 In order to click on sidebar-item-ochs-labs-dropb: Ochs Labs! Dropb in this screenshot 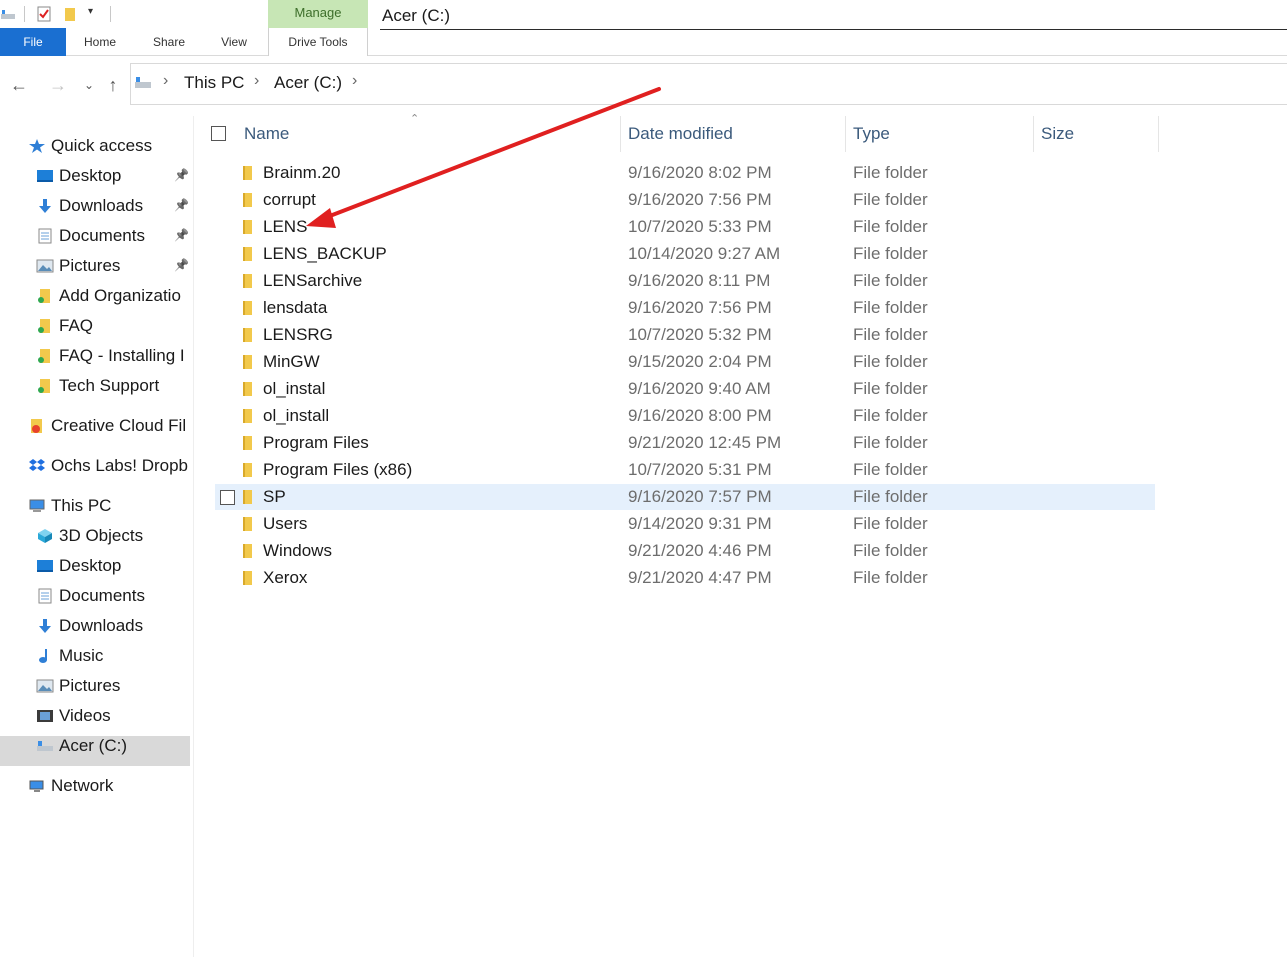, I will do `click(110, 466)`.